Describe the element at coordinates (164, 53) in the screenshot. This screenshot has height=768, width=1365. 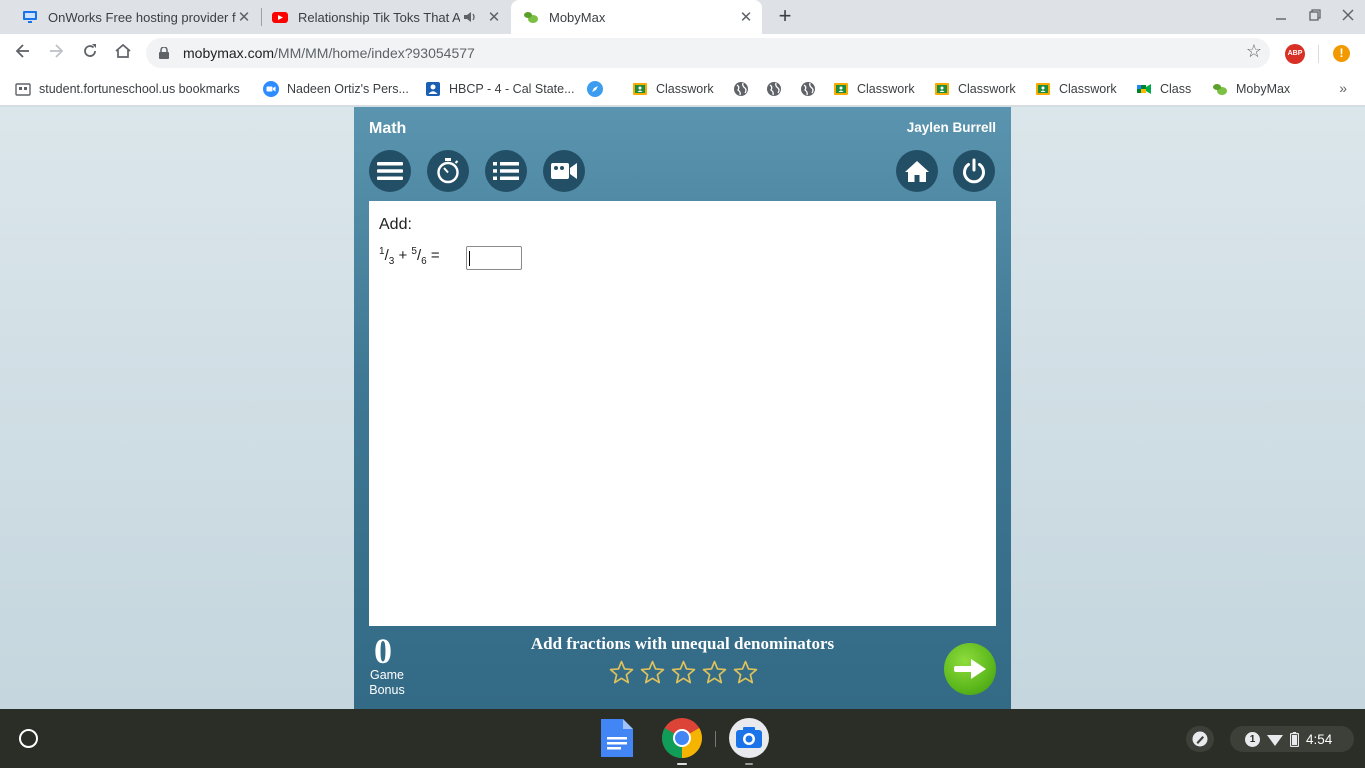
I see `lock-icon` at that location.